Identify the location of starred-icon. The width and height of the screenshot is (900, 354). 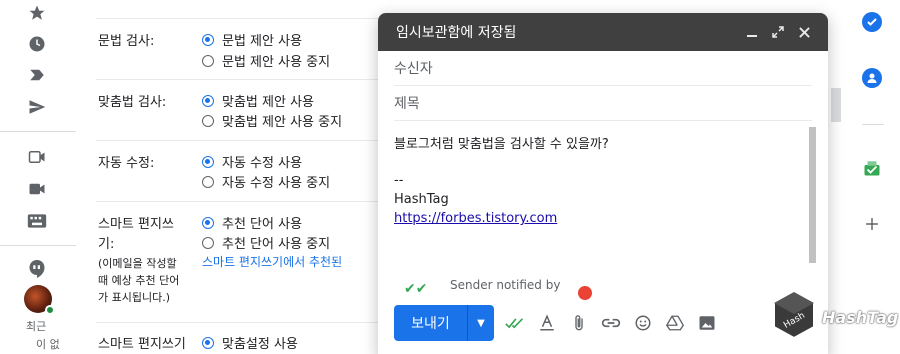
(37, 13).